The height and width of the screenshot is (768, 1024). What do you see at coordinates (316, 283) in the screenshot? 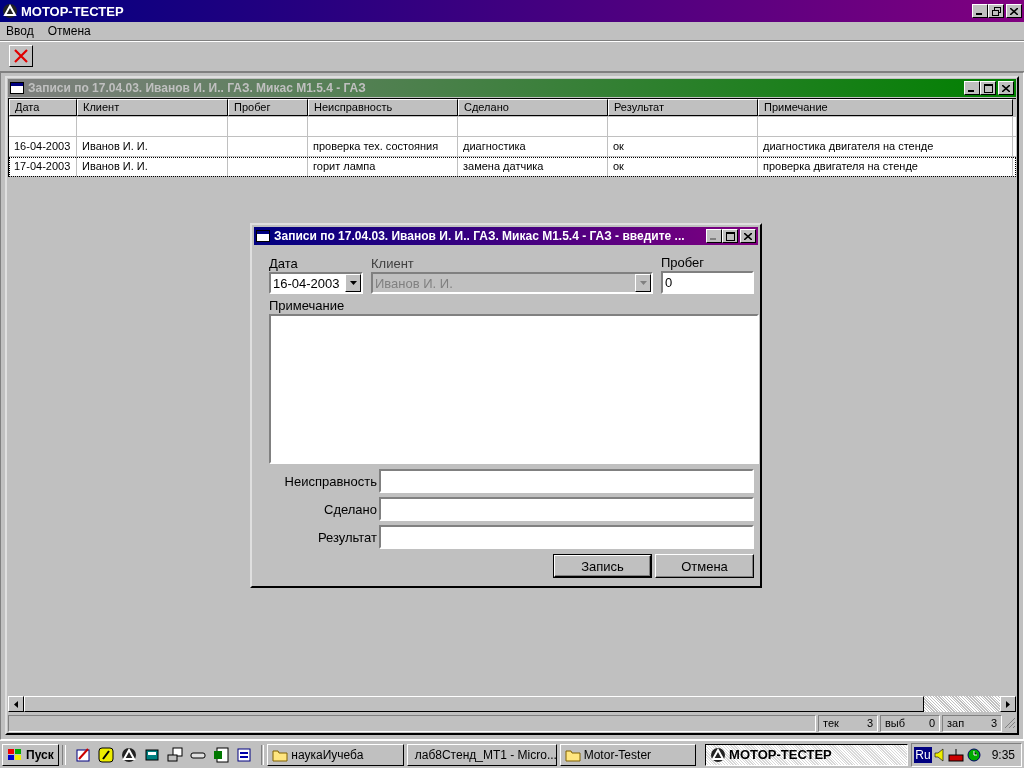
I see `date-dropdown: 16-04-2003` at bounding box center [316, 283].